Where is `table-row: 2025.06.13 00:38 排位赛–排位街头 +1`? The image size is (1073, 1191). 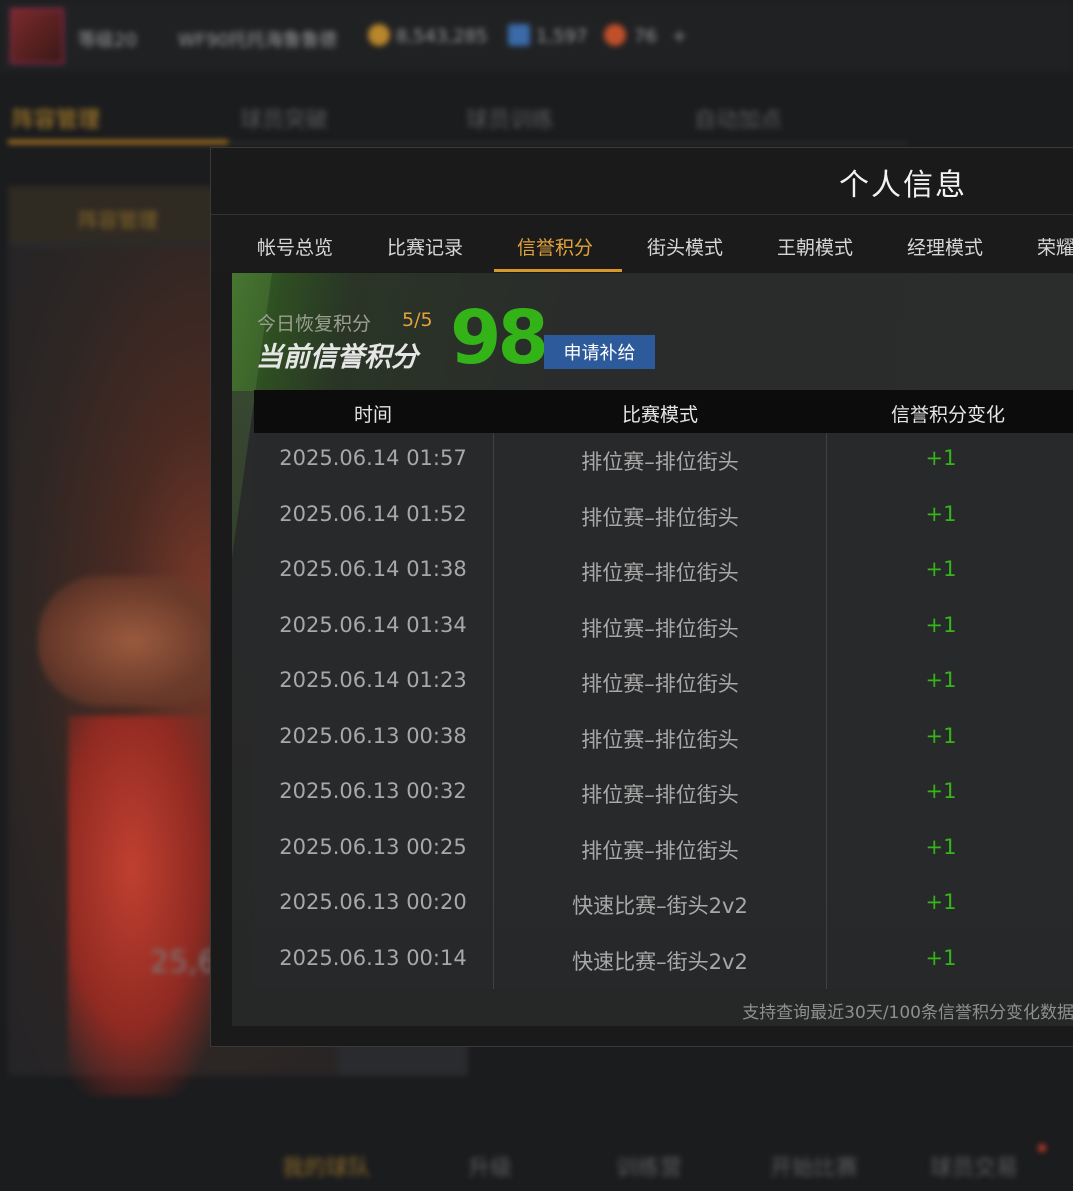 table-row: 2025.06.13 00:38 排位赛–排位街头 +1 is located at coordinates (663, 739).